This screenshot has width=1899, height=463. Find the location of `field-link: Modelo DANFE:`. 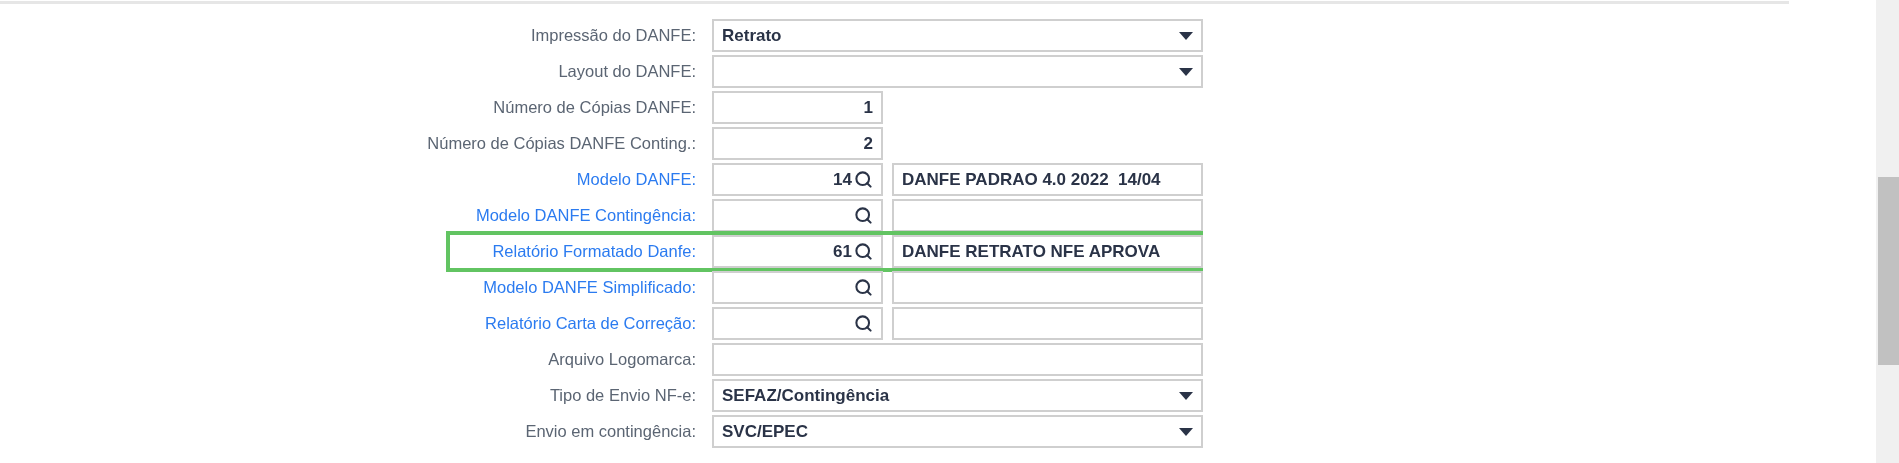

field-link: Modelo DANFE: is located at coordinates (551, 179).